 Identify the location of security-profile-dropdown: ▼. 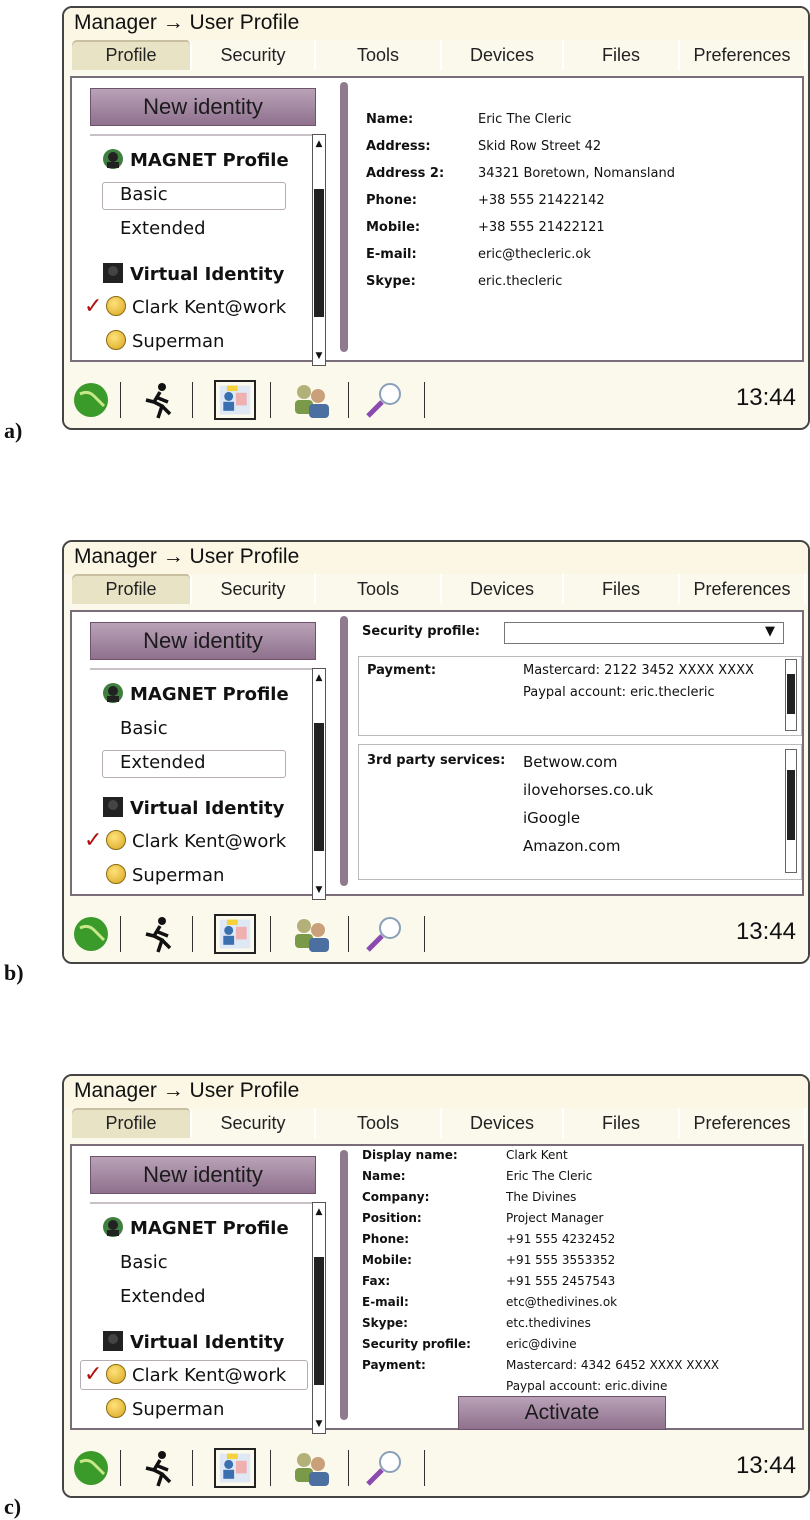
(644, 633).